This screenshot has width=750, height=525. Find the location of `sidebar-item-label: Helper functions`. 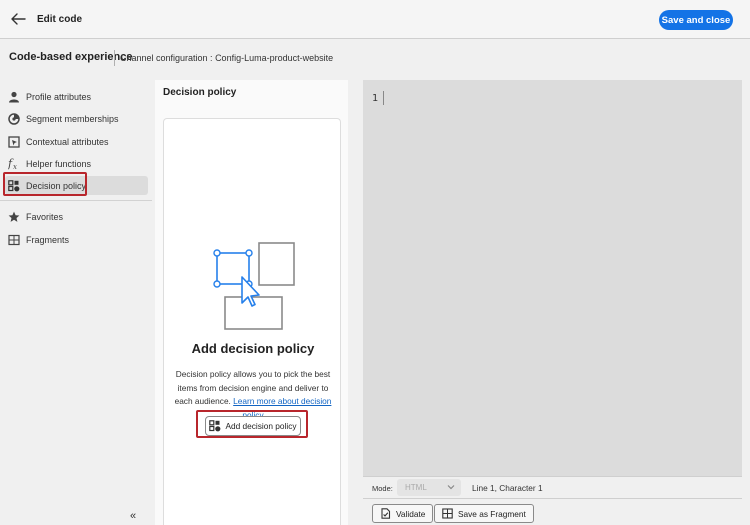

sidebar-item-label: Helper functions is located at coordinates (59, 163).